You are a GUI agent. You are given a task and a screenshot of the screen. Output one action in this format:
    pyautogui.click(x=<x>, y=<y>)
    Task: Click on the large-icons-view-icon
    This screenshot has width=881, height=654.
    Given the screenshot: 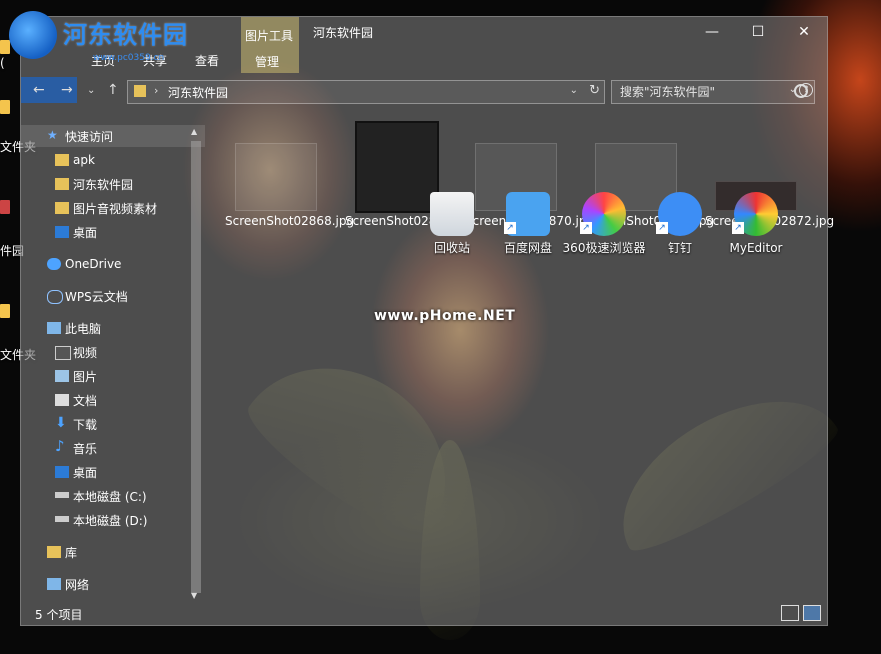 What is the action you would take?
    pyautogui.click(x=812, y=613)
    